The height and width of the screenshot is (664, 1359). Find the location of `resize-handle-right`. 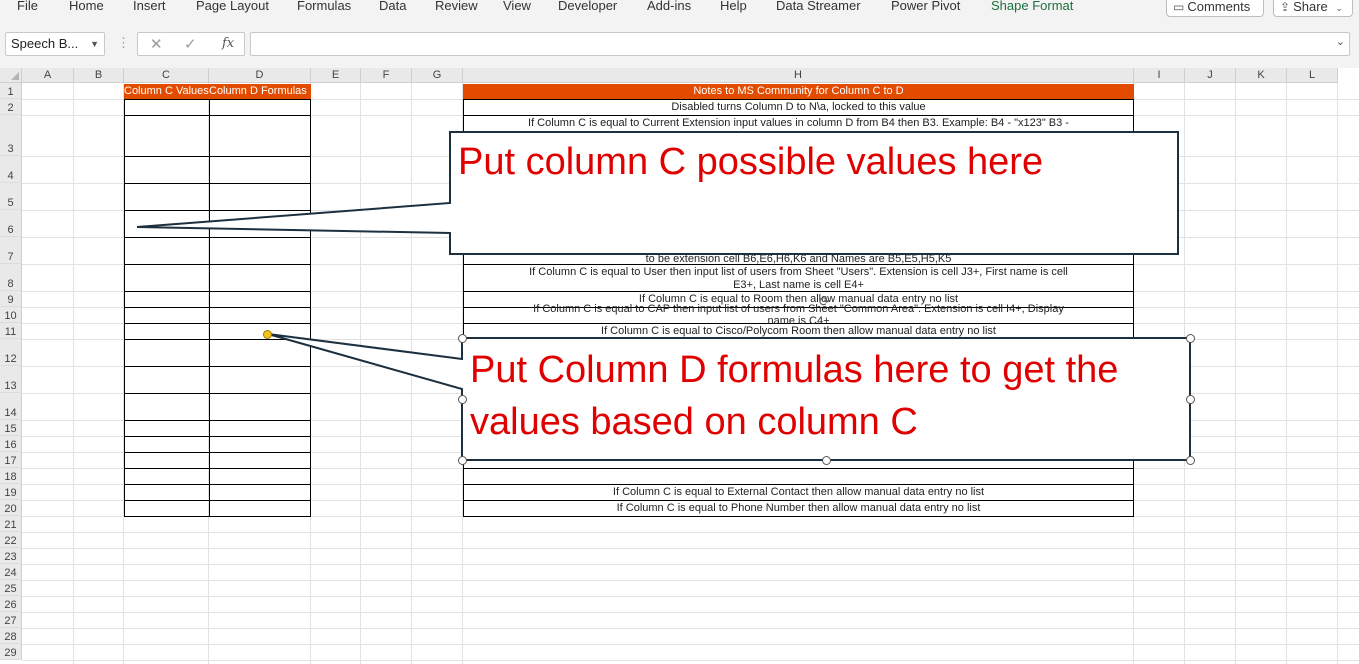

resize-handle-right is located at coordinates (1190, 399).